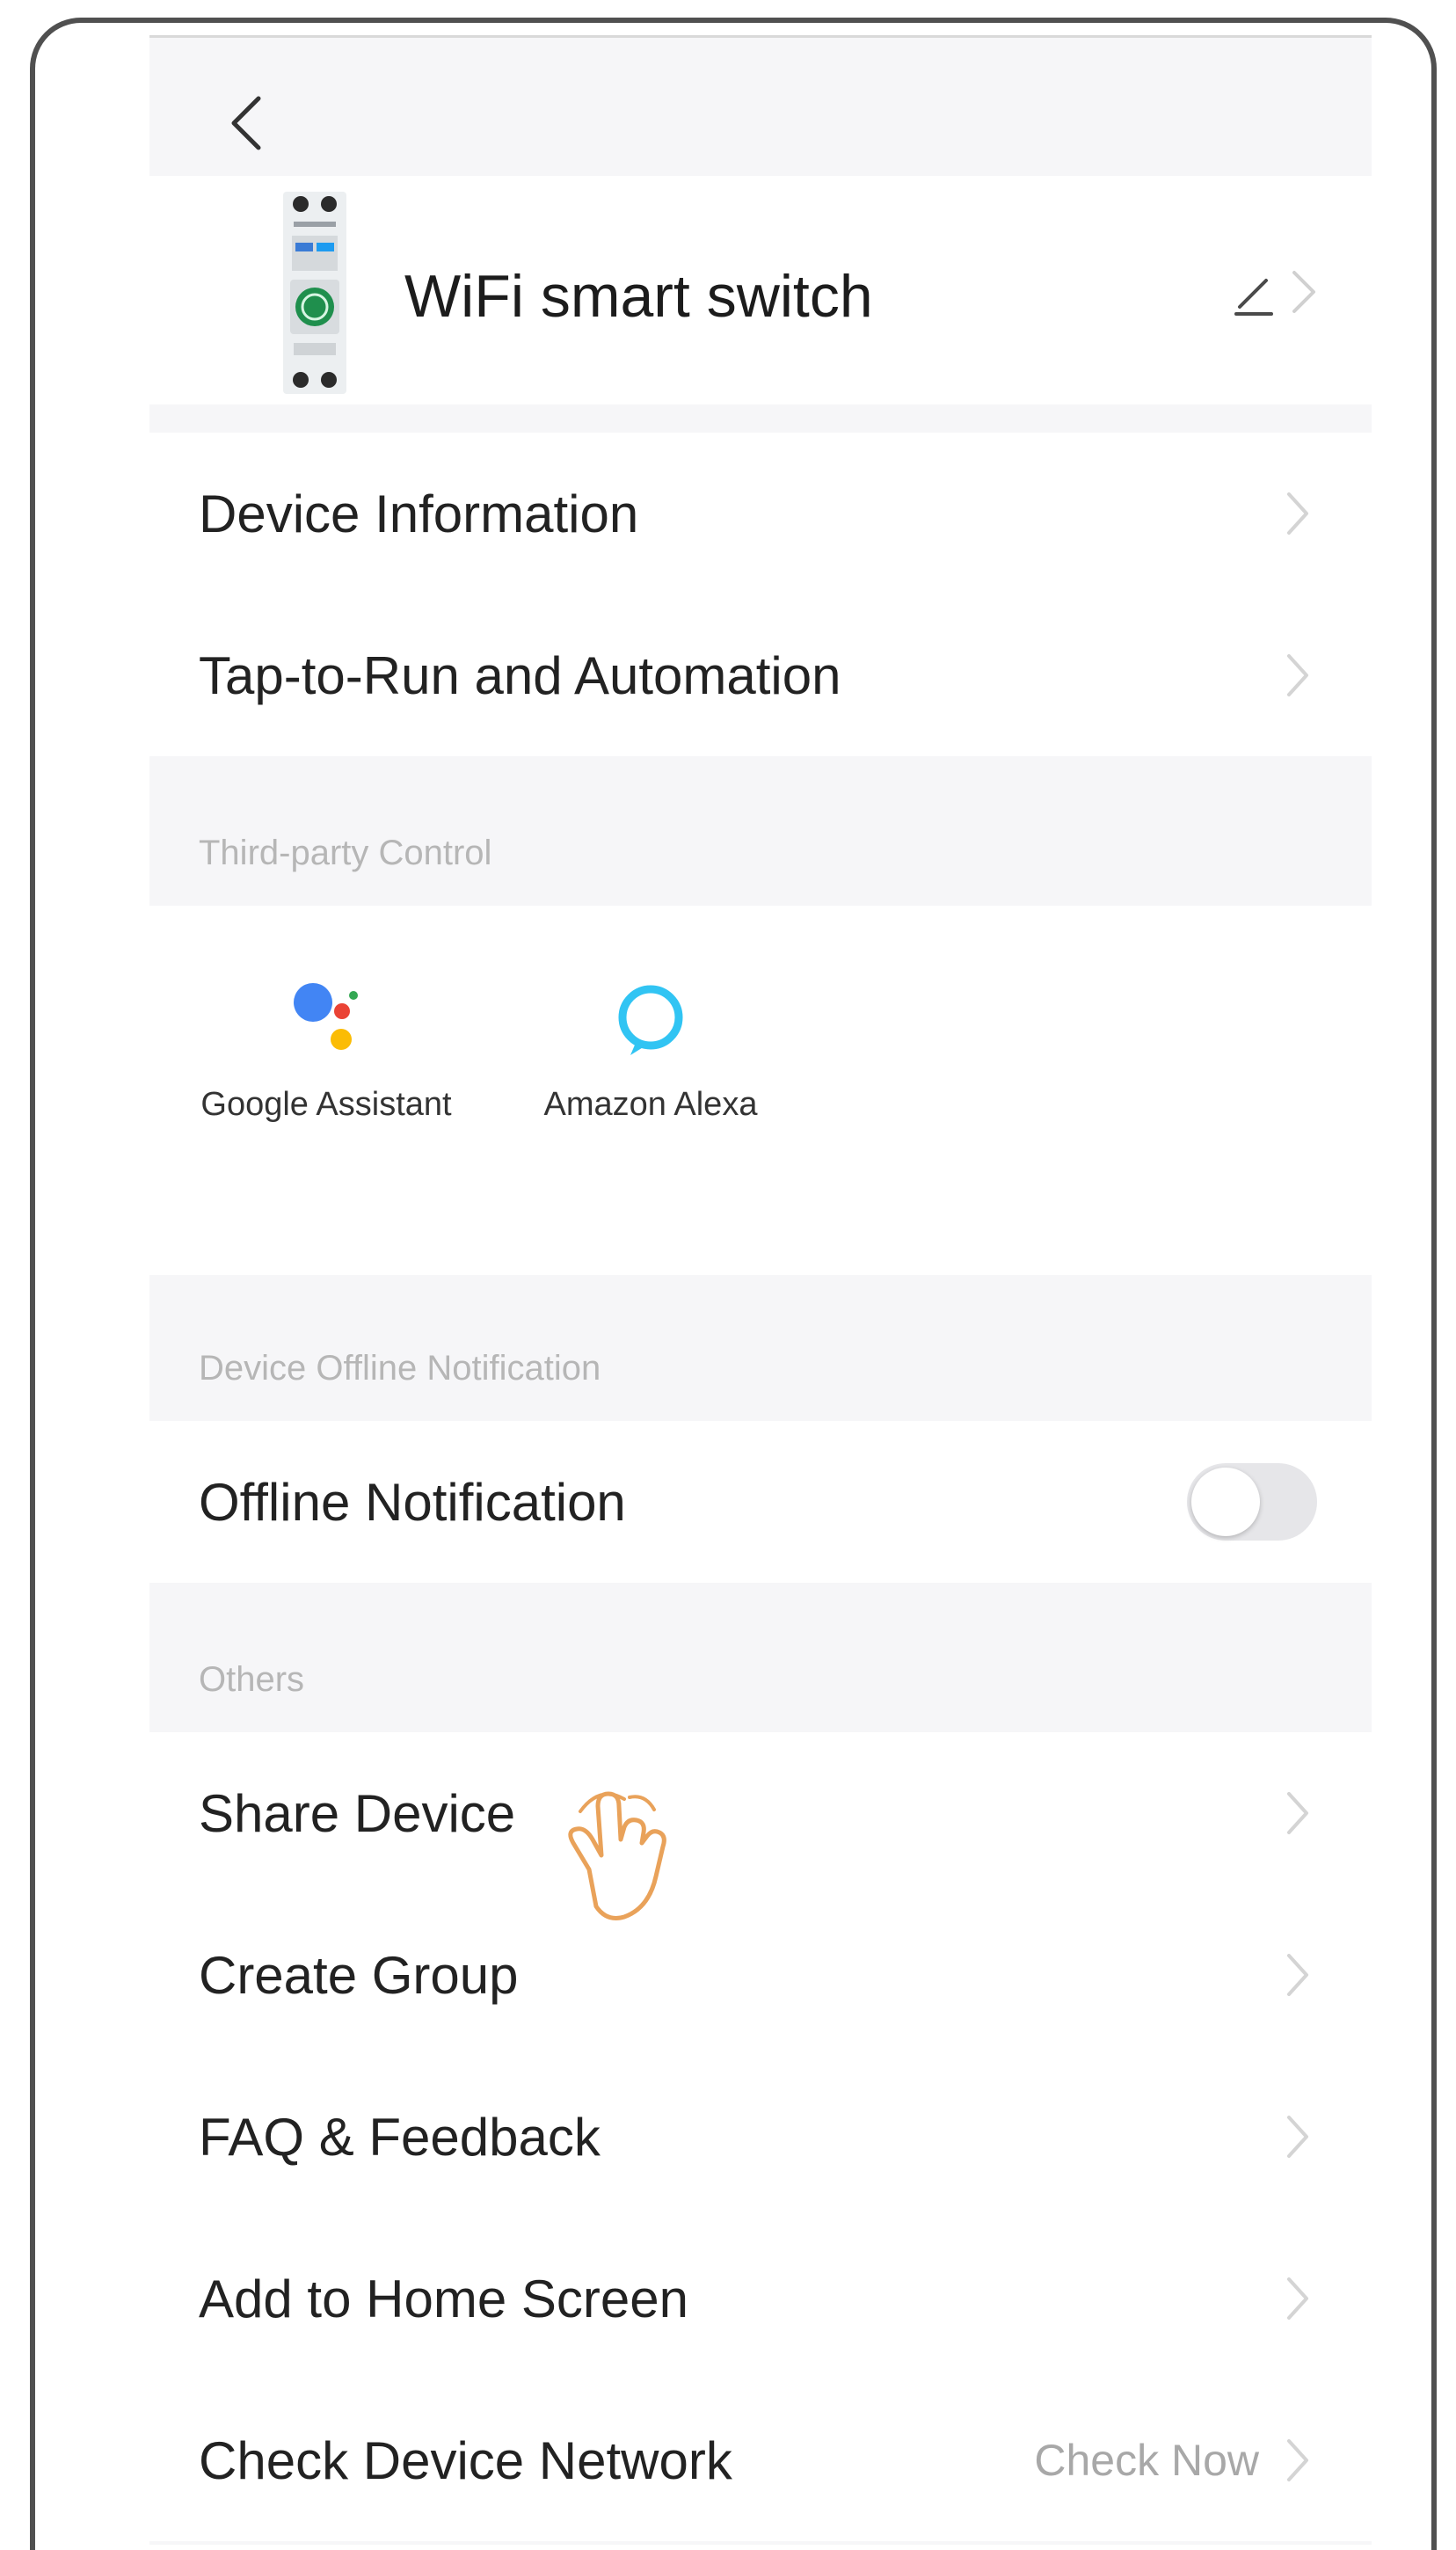 The width and height of the screenshot is (1456, 2550). Describe the element at coordinates (1225, 1502) in the screenshot. I see `toggle-knob` at that location.